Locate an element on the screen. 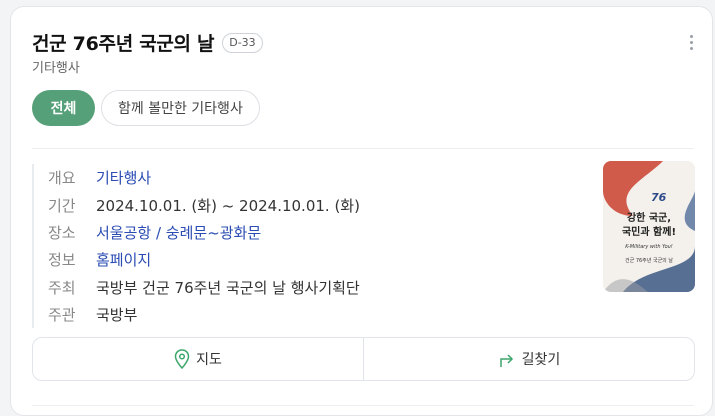 This screenshot has height=416, width=715. chip-related-events: 함께 볼만한 기타행사 is located at coordinates (180, 108).